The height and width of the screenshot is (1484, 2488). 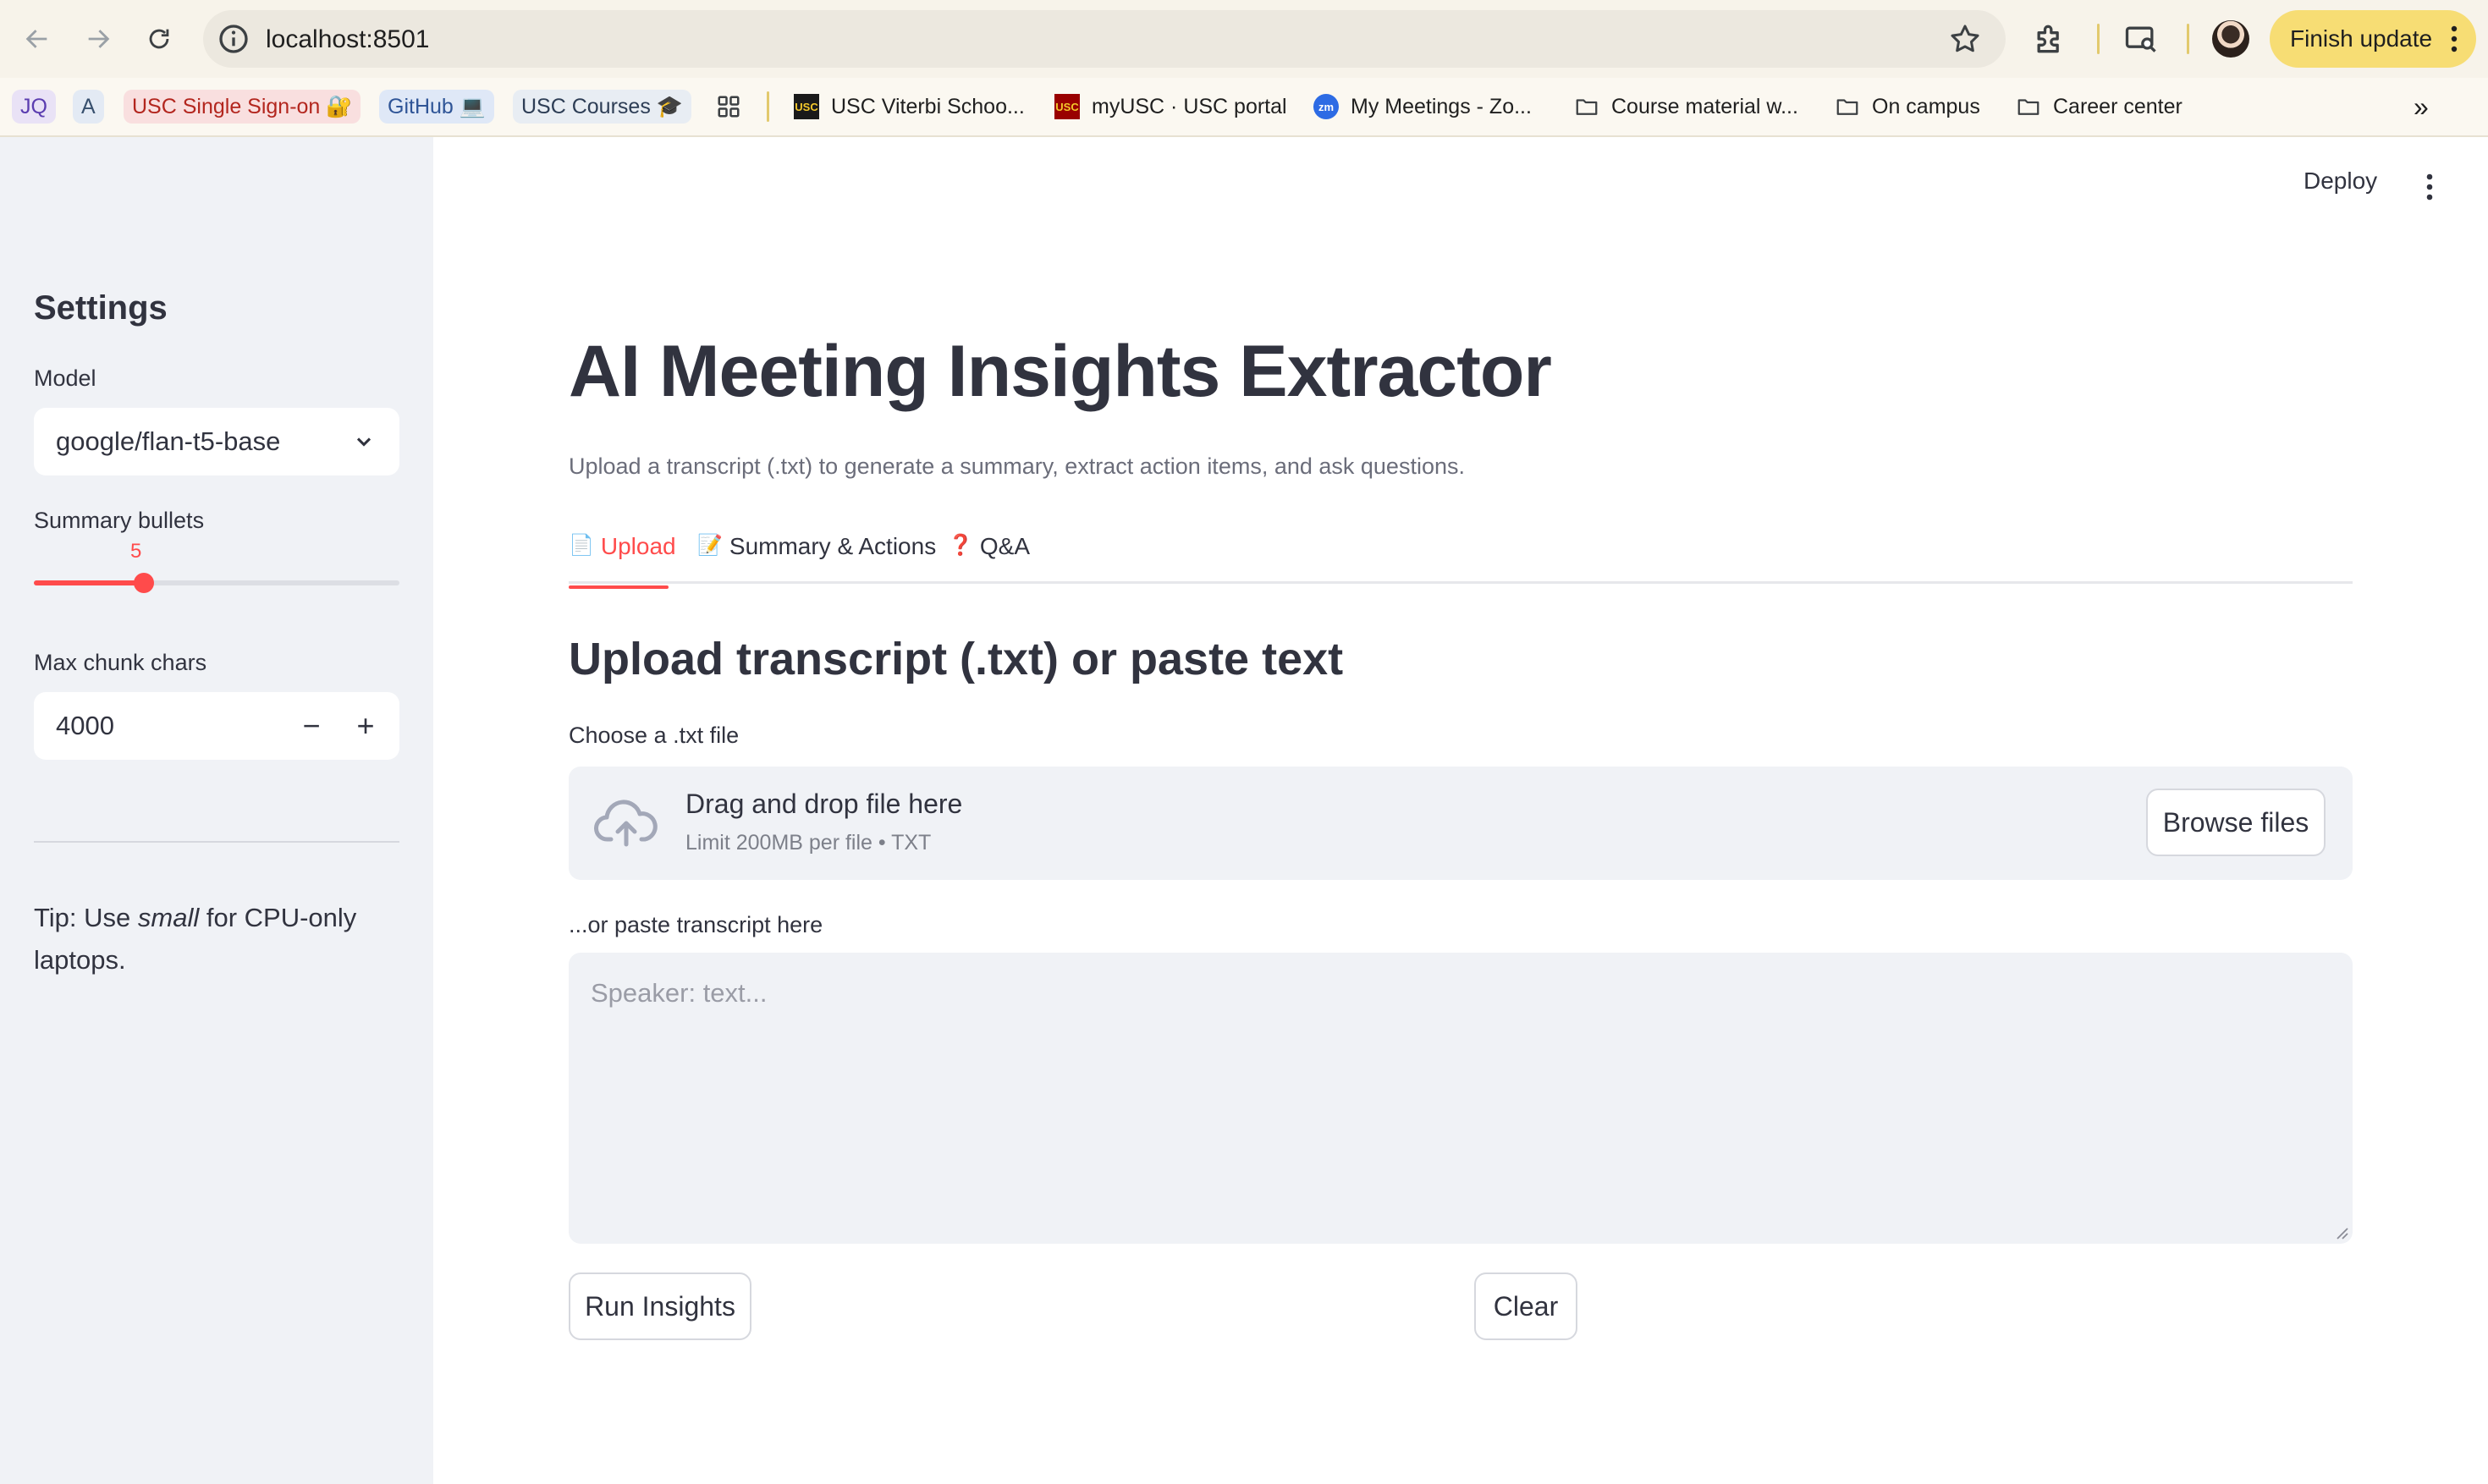 I want to click on resize-handle-icon, so click(x=2341, y=1231).